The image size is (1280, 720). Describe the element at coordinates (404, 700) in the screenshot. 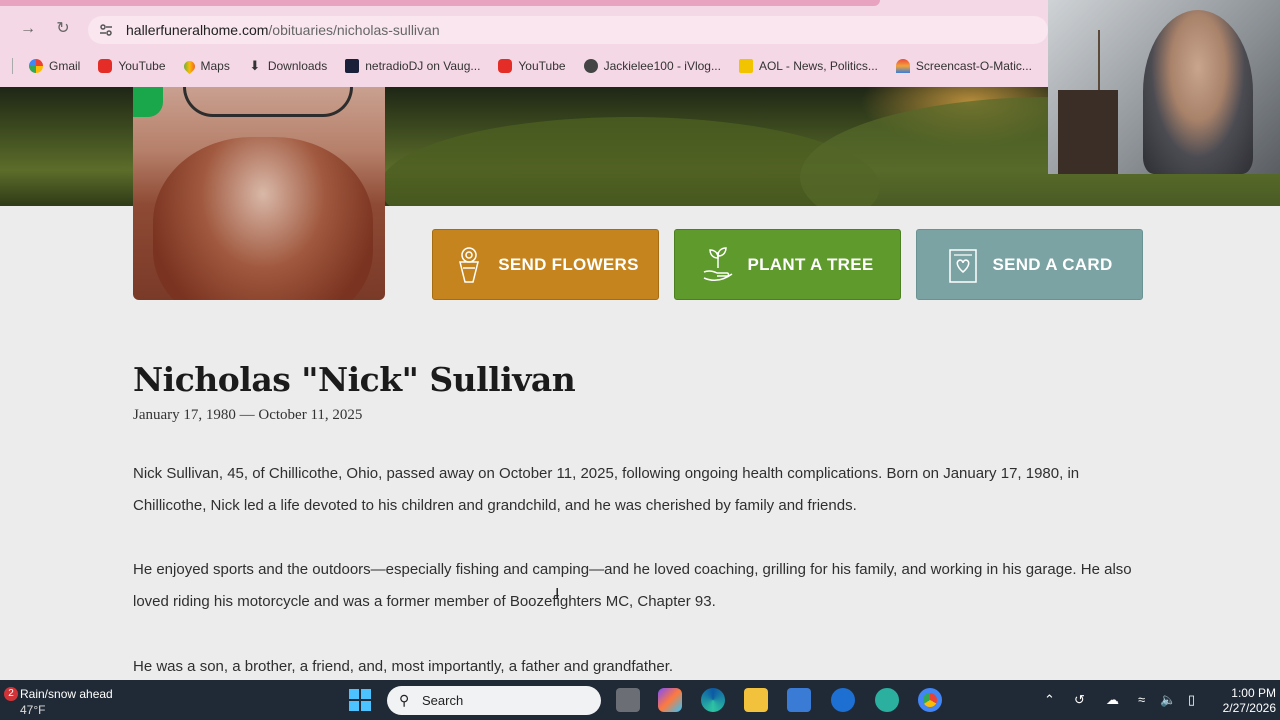

I see `search-icon: ⚲` at that location.